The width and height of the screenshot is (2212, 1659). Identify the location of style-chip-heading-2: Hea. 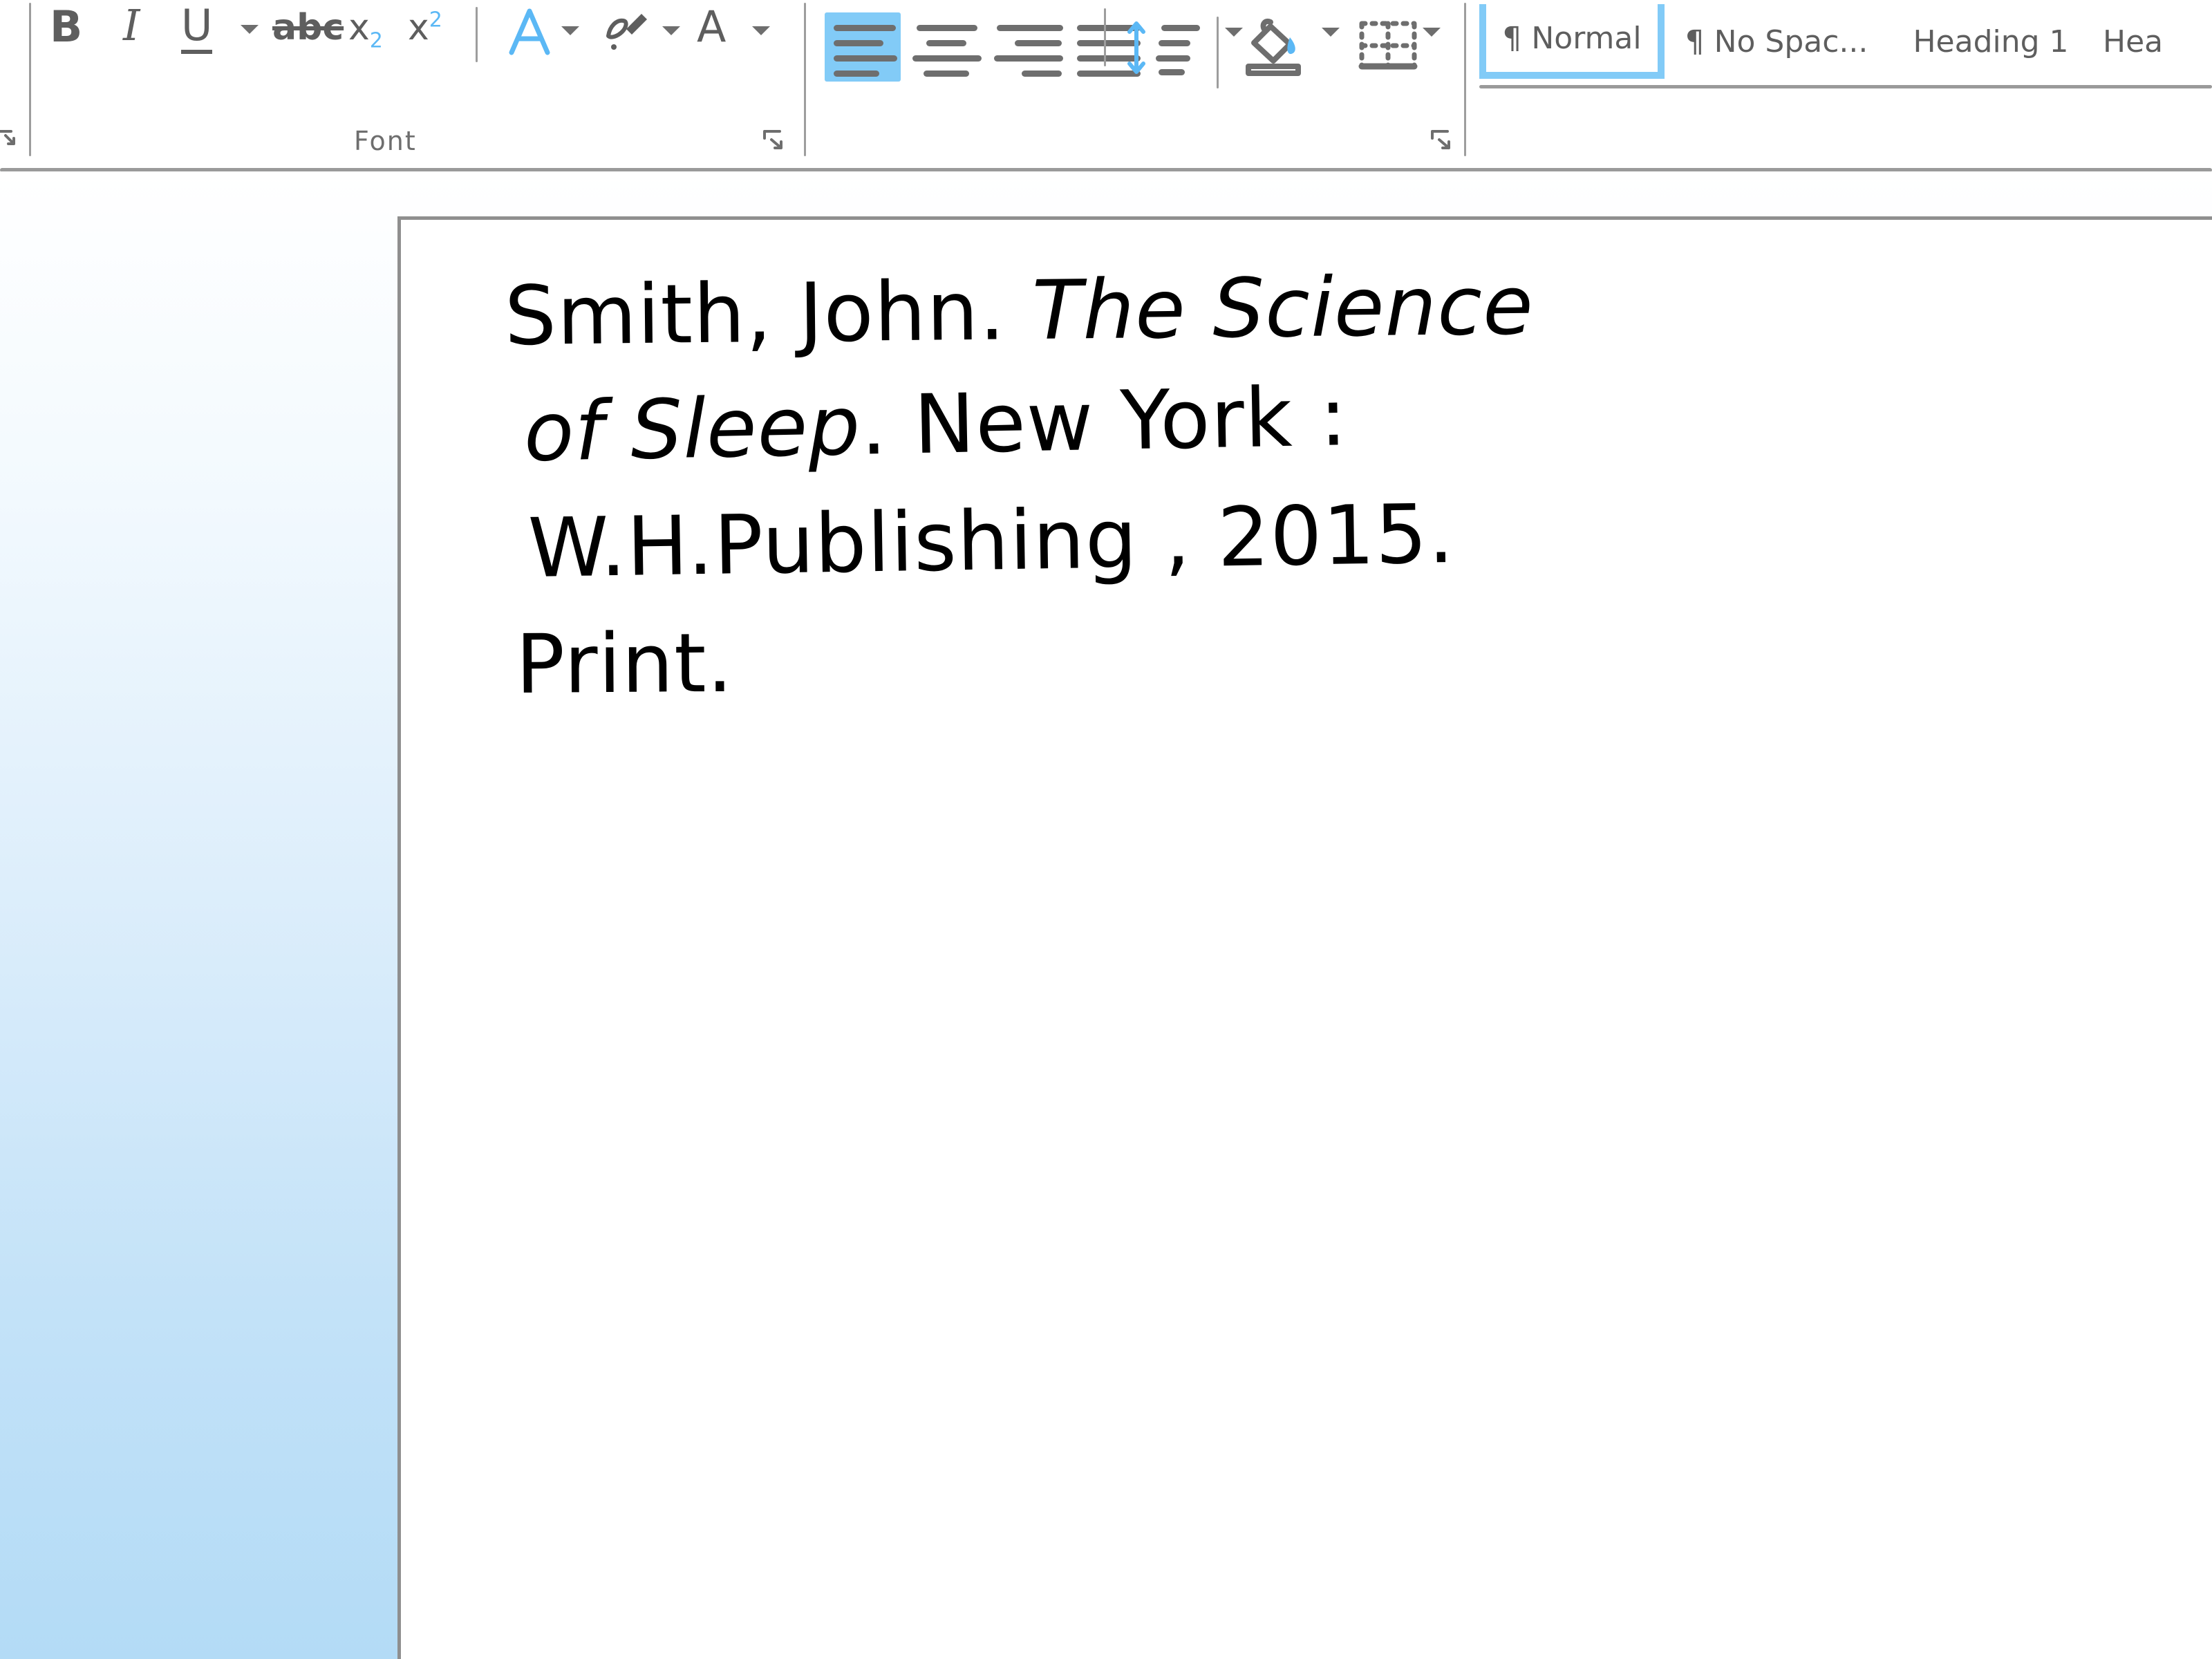
(2157, 41).